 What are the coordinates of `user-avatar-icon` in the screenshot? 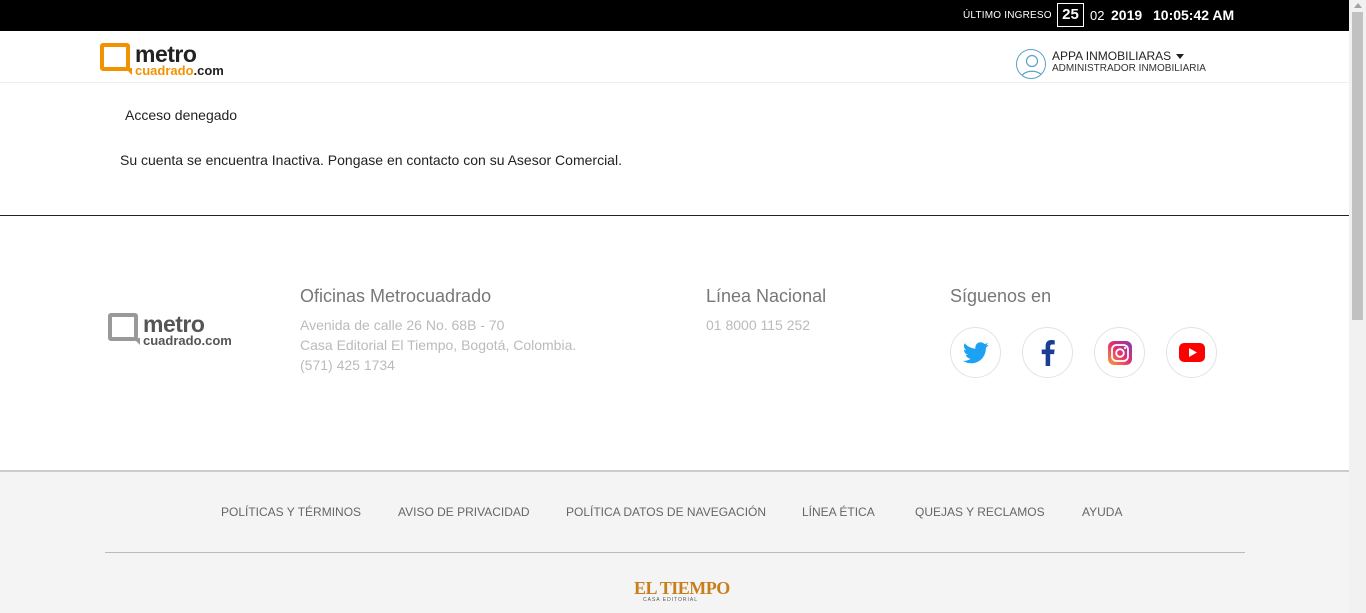 It's located at (1031, 64).